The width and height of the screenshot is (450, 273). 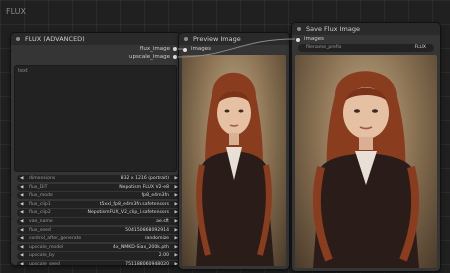 What do you see at coordinates (98, 222) in the screenshot?
I see `widget-vae-name: ◀ vae_name ae.sft ▶` at bounding box center [98, 222].